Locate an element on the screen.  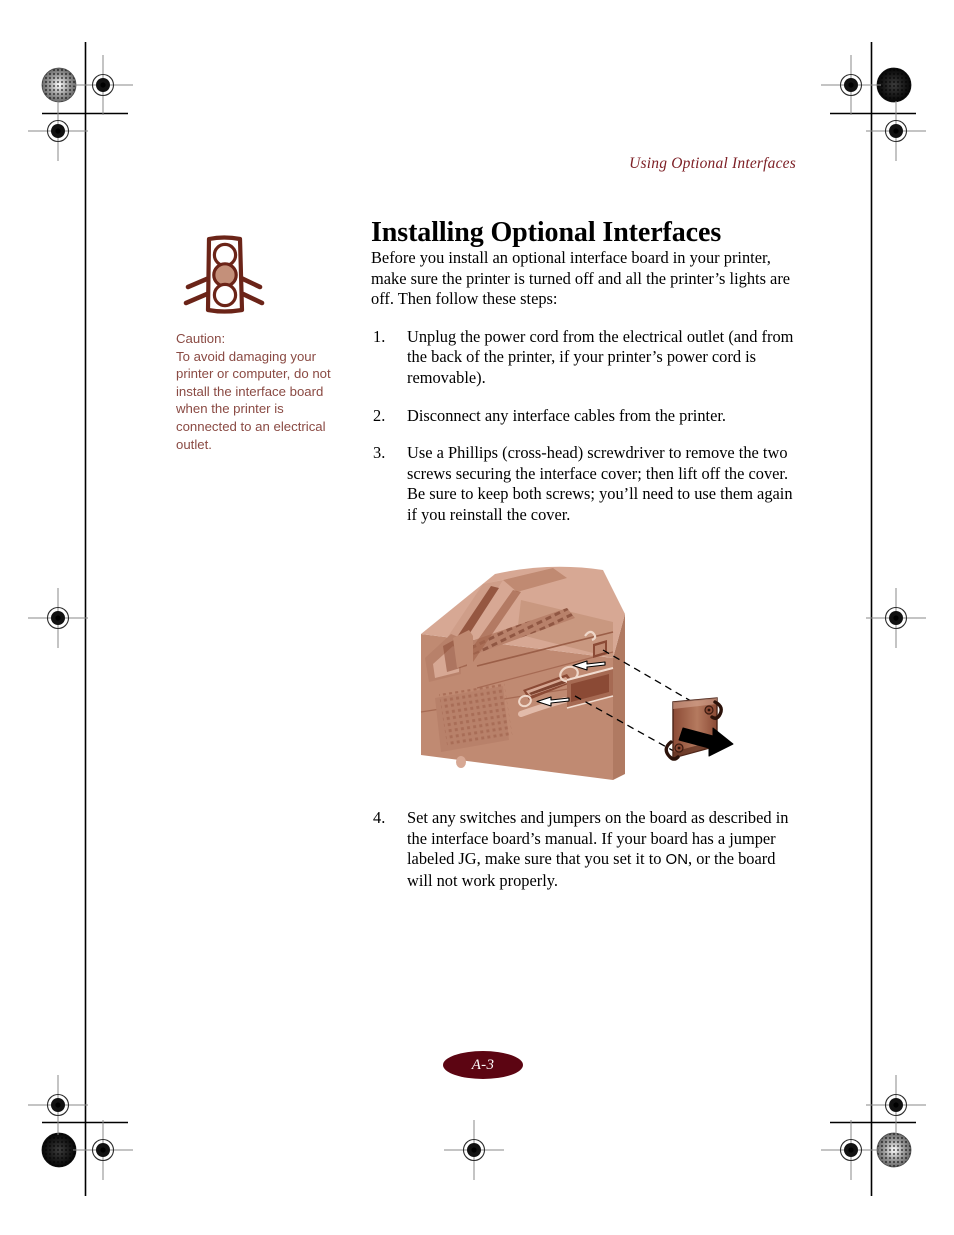
traffic-light-caution-icon is located at coordinates (224, 274).